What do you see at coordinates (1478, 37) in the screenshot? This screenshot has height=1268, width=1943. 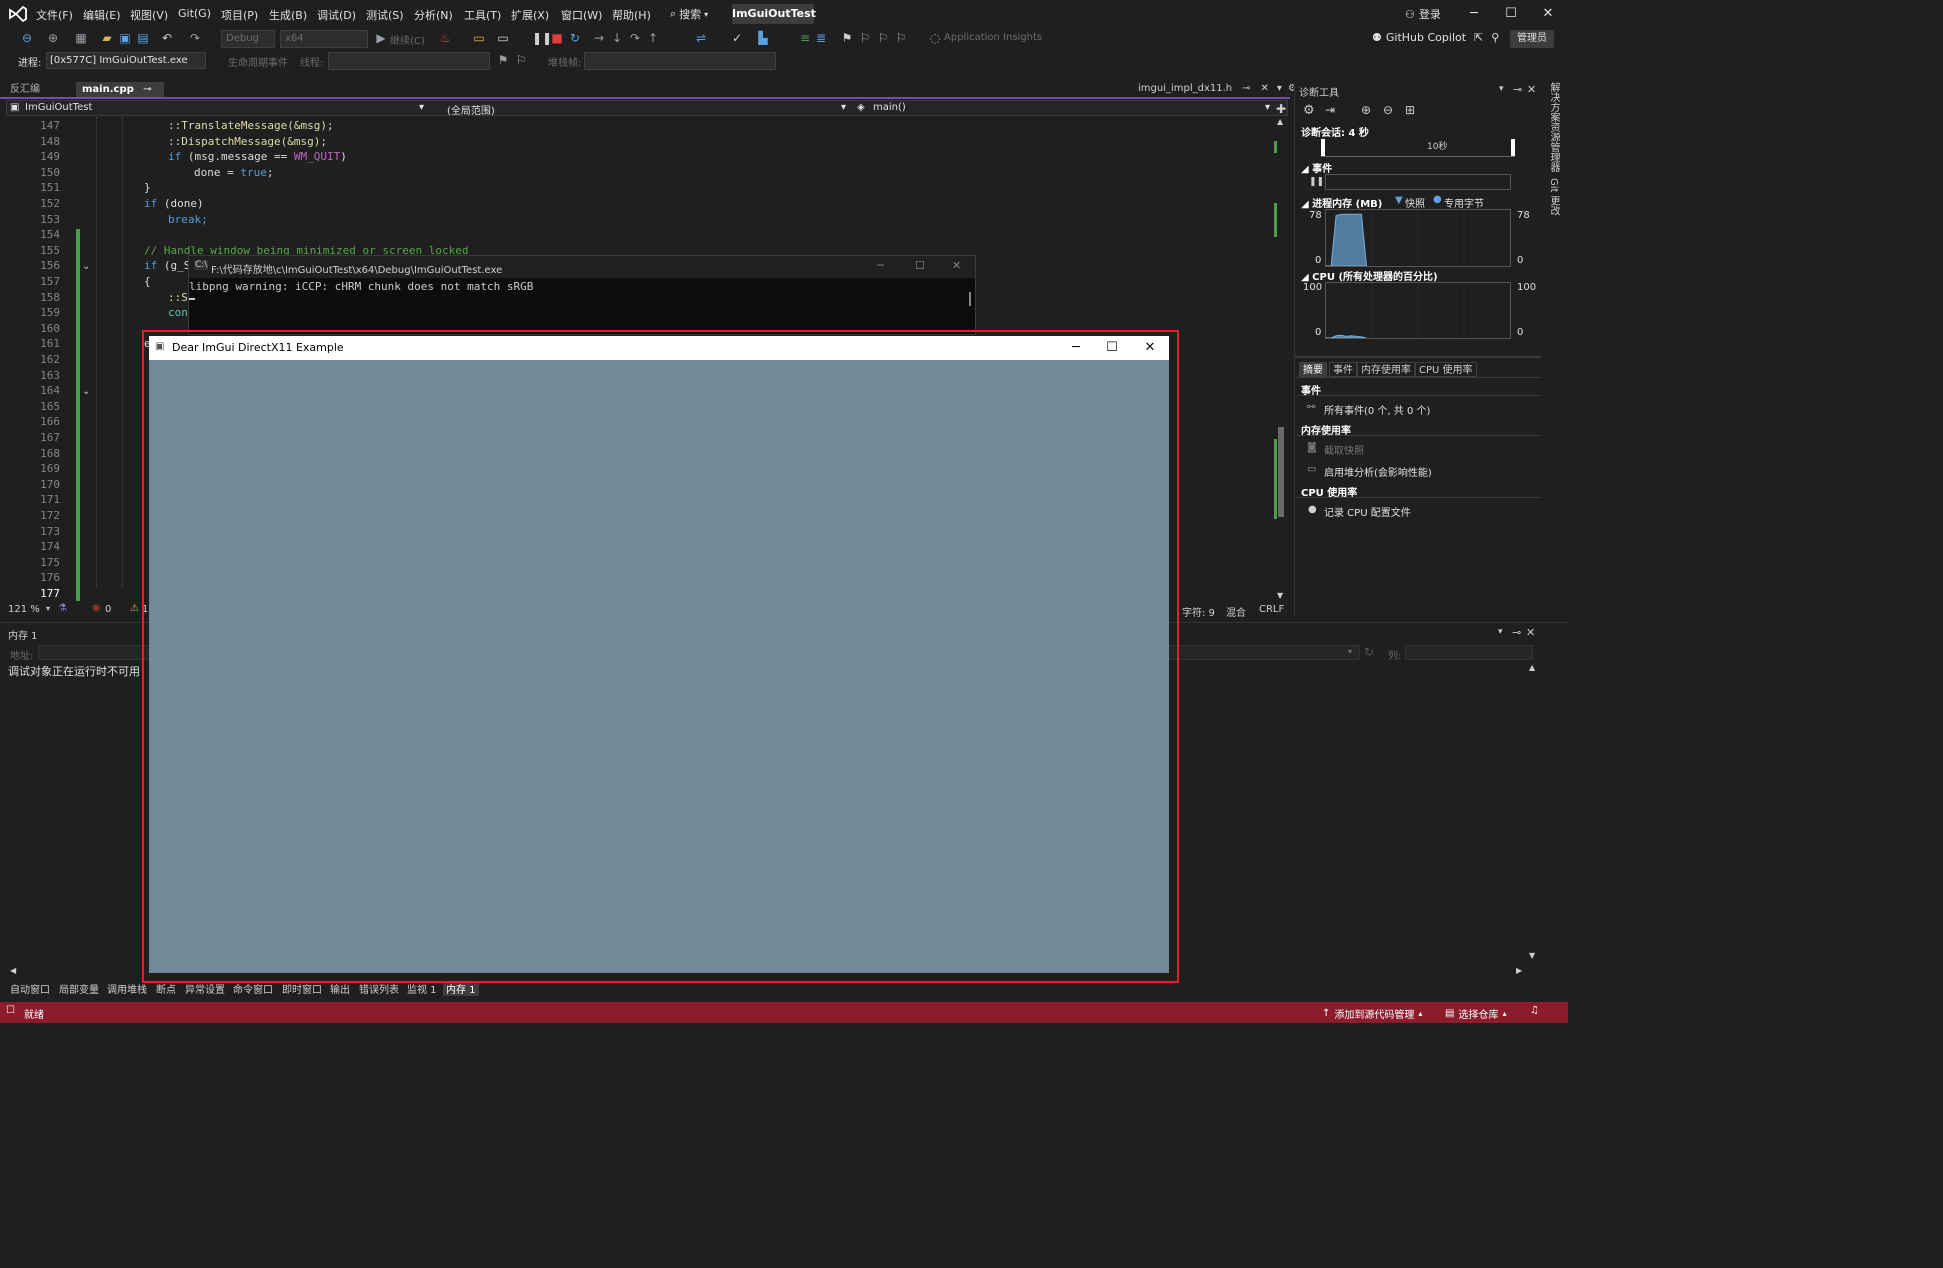 I see `share-icon: ⇱` at bounding box center [1478, 37].